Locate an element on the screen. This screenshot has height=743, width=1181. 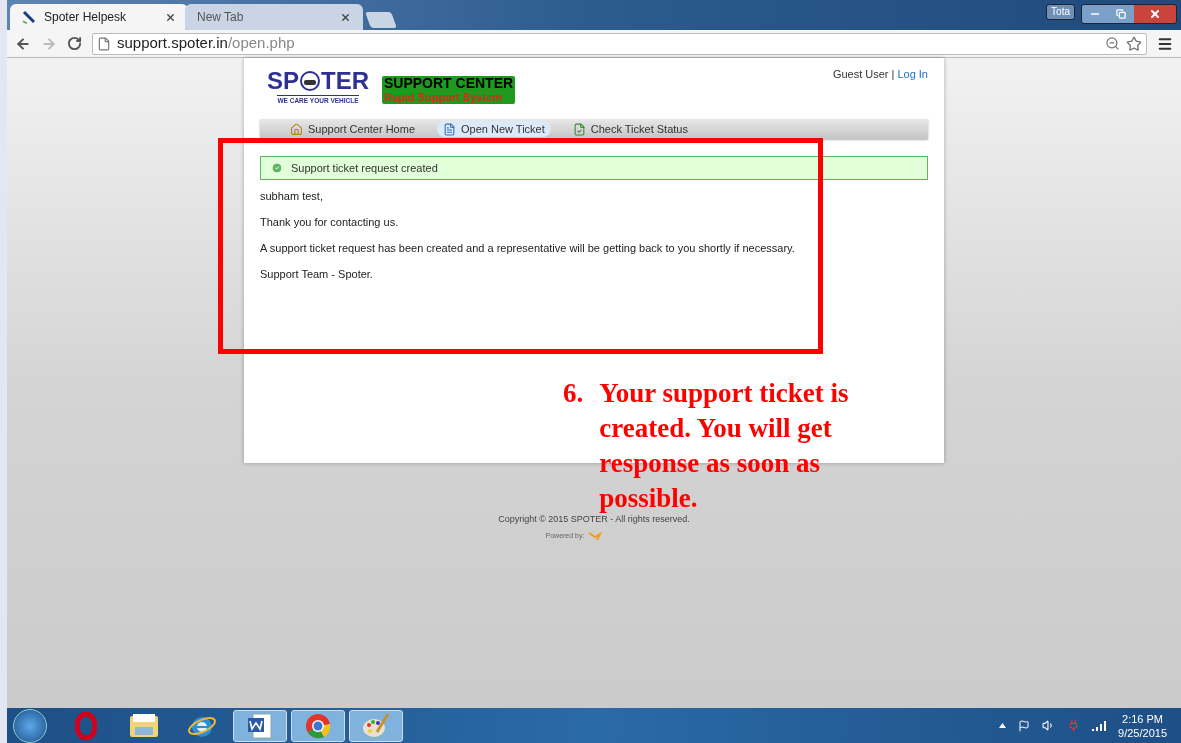
signal-bars-icon is located at coordinates (1099, 725).